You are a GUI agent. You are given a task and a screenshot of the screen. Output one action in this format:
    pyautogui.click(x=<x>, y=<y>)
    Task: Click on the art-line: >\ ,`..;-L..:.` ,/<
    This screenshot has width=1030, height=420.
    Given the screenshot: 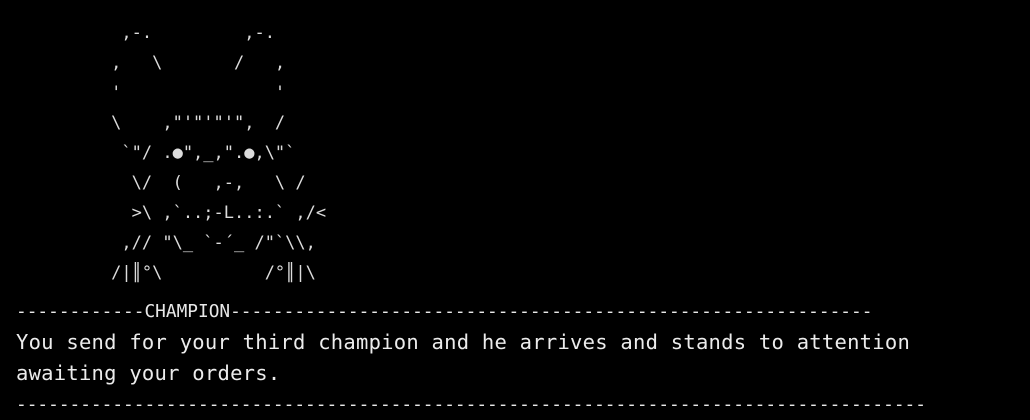 What is the action you would take?
    pyautogui.click(x=193, y=213)
    